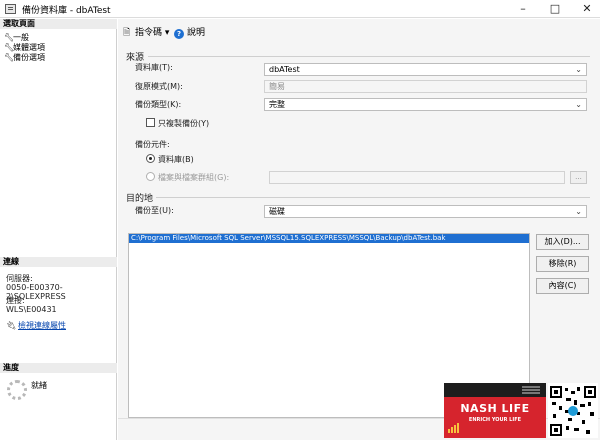 The image size is (600, 440). I want to click on watermark-logo: NASH LIFE ENRICH YOUR LIFE, so click(495, 410).